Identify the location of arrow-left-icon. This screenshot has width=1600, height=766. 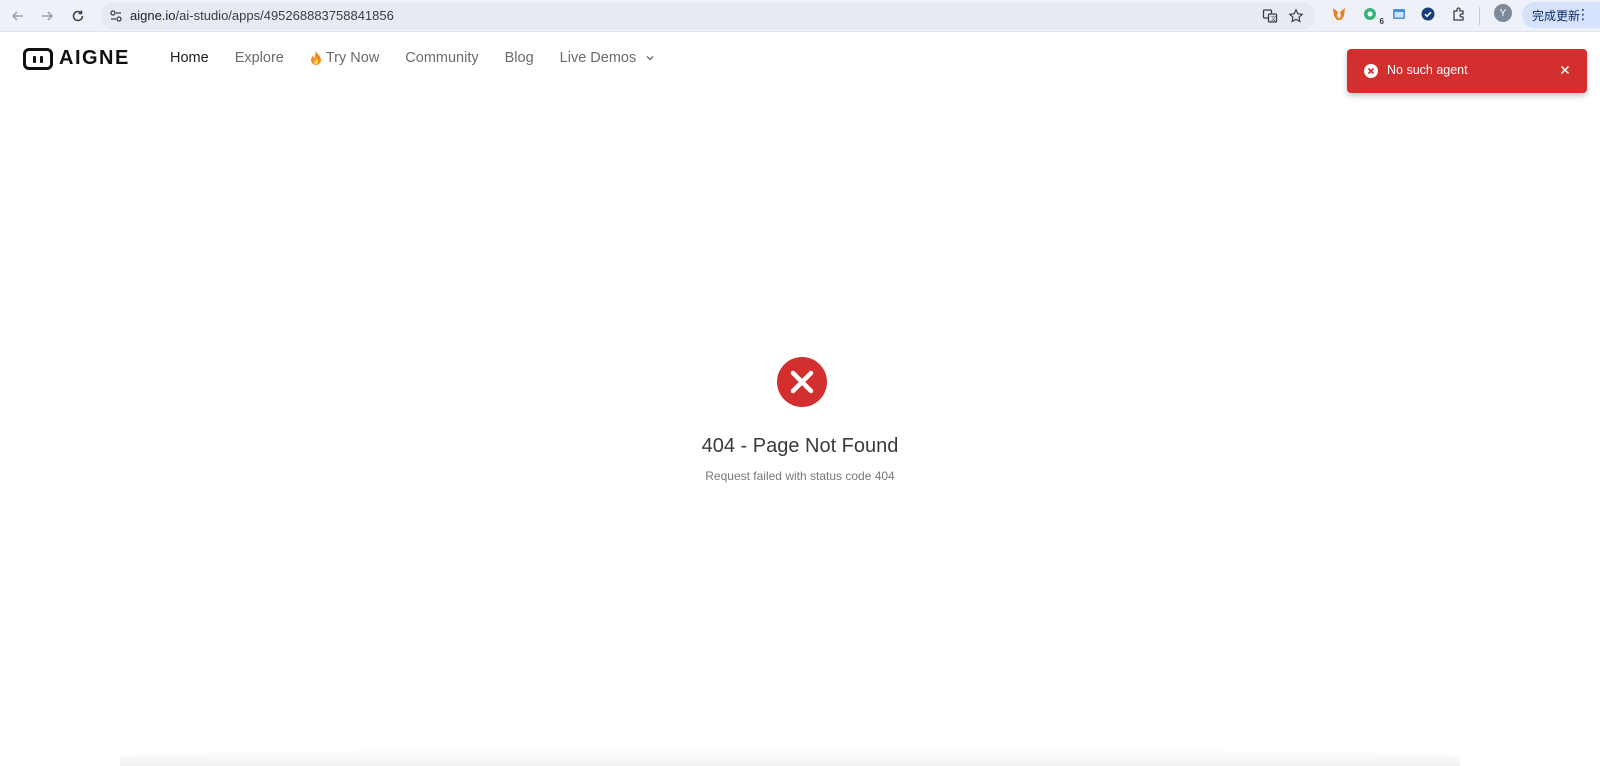
(17, 16).